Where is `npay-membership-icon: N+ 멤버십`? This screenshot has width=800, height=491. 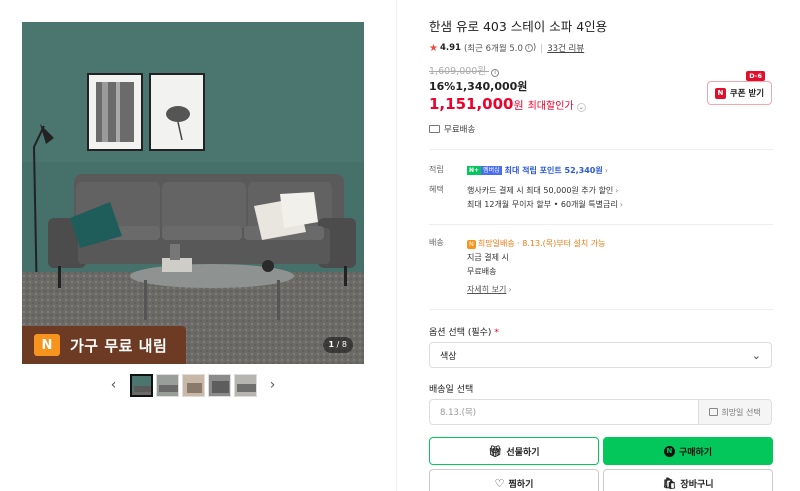 npay-membership-icon: N+ 멤버십 is located at coordinates (484, 170).